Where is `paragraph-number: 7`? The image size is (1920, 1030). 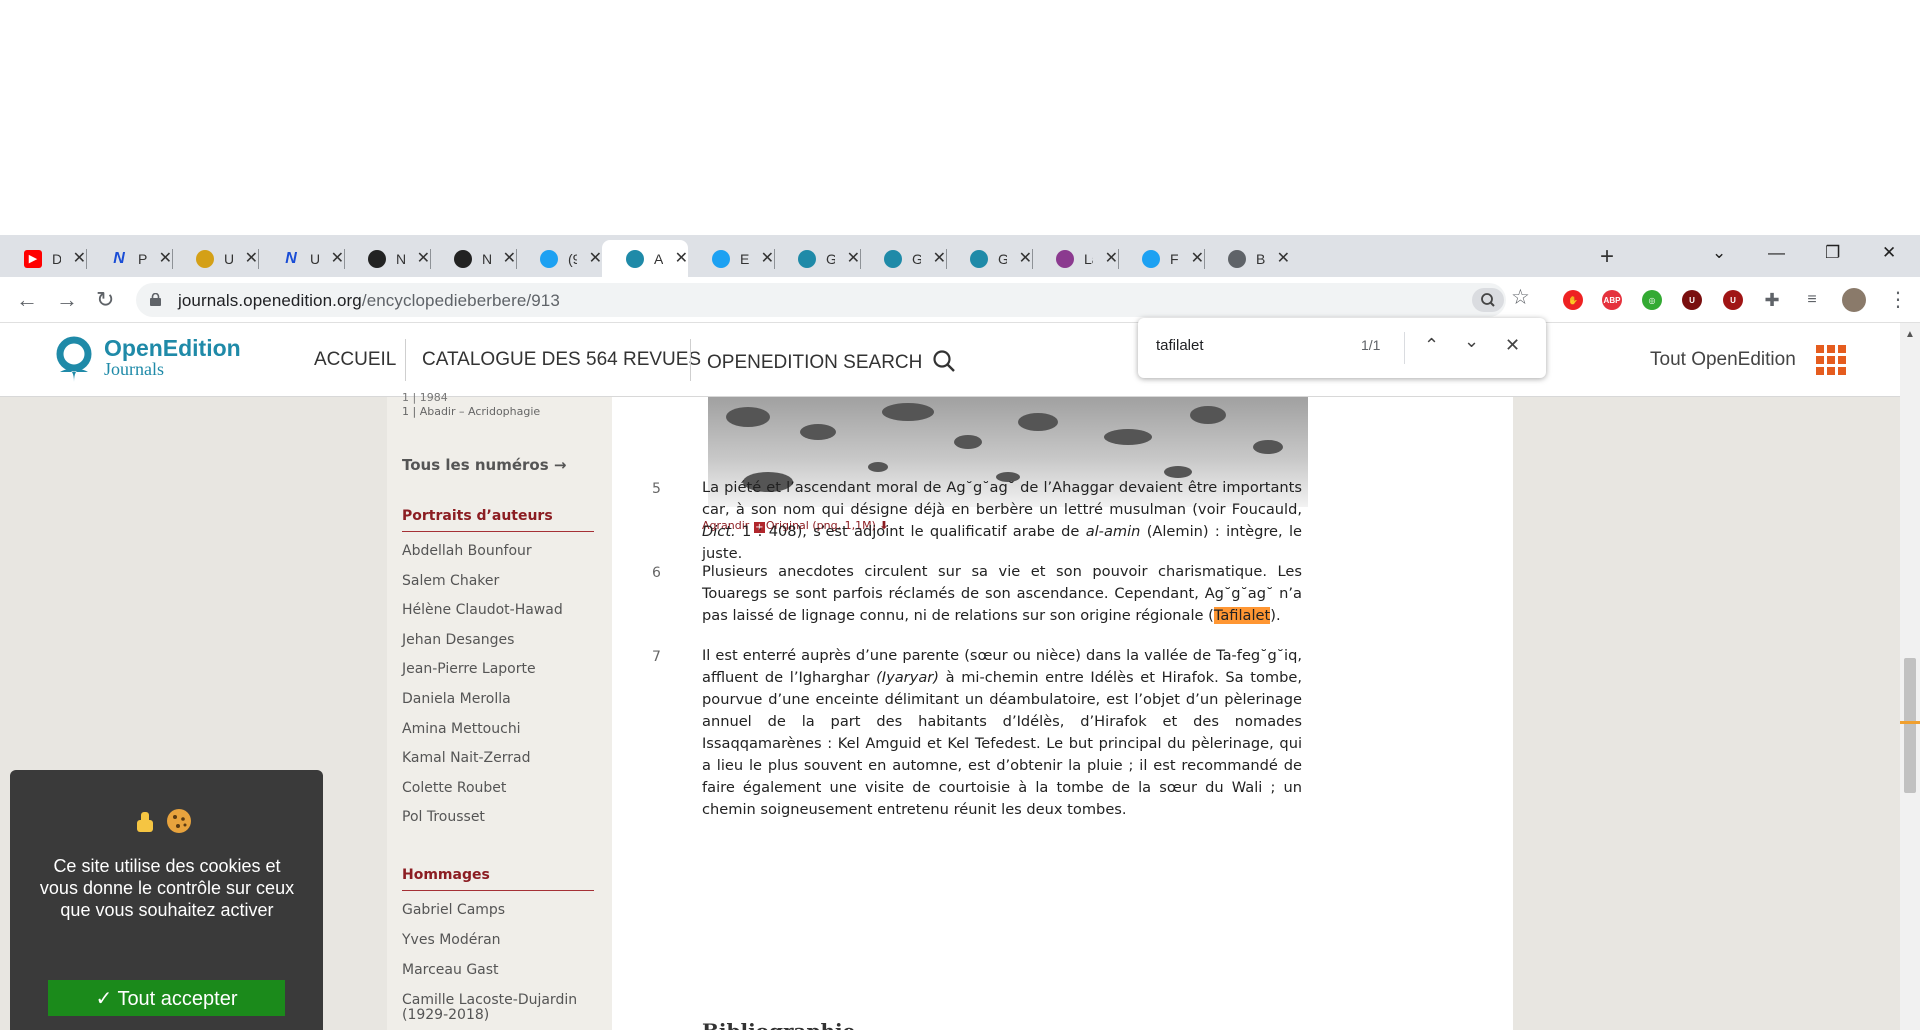 paragraph-number: 7 is located at coordinates (656, 657).